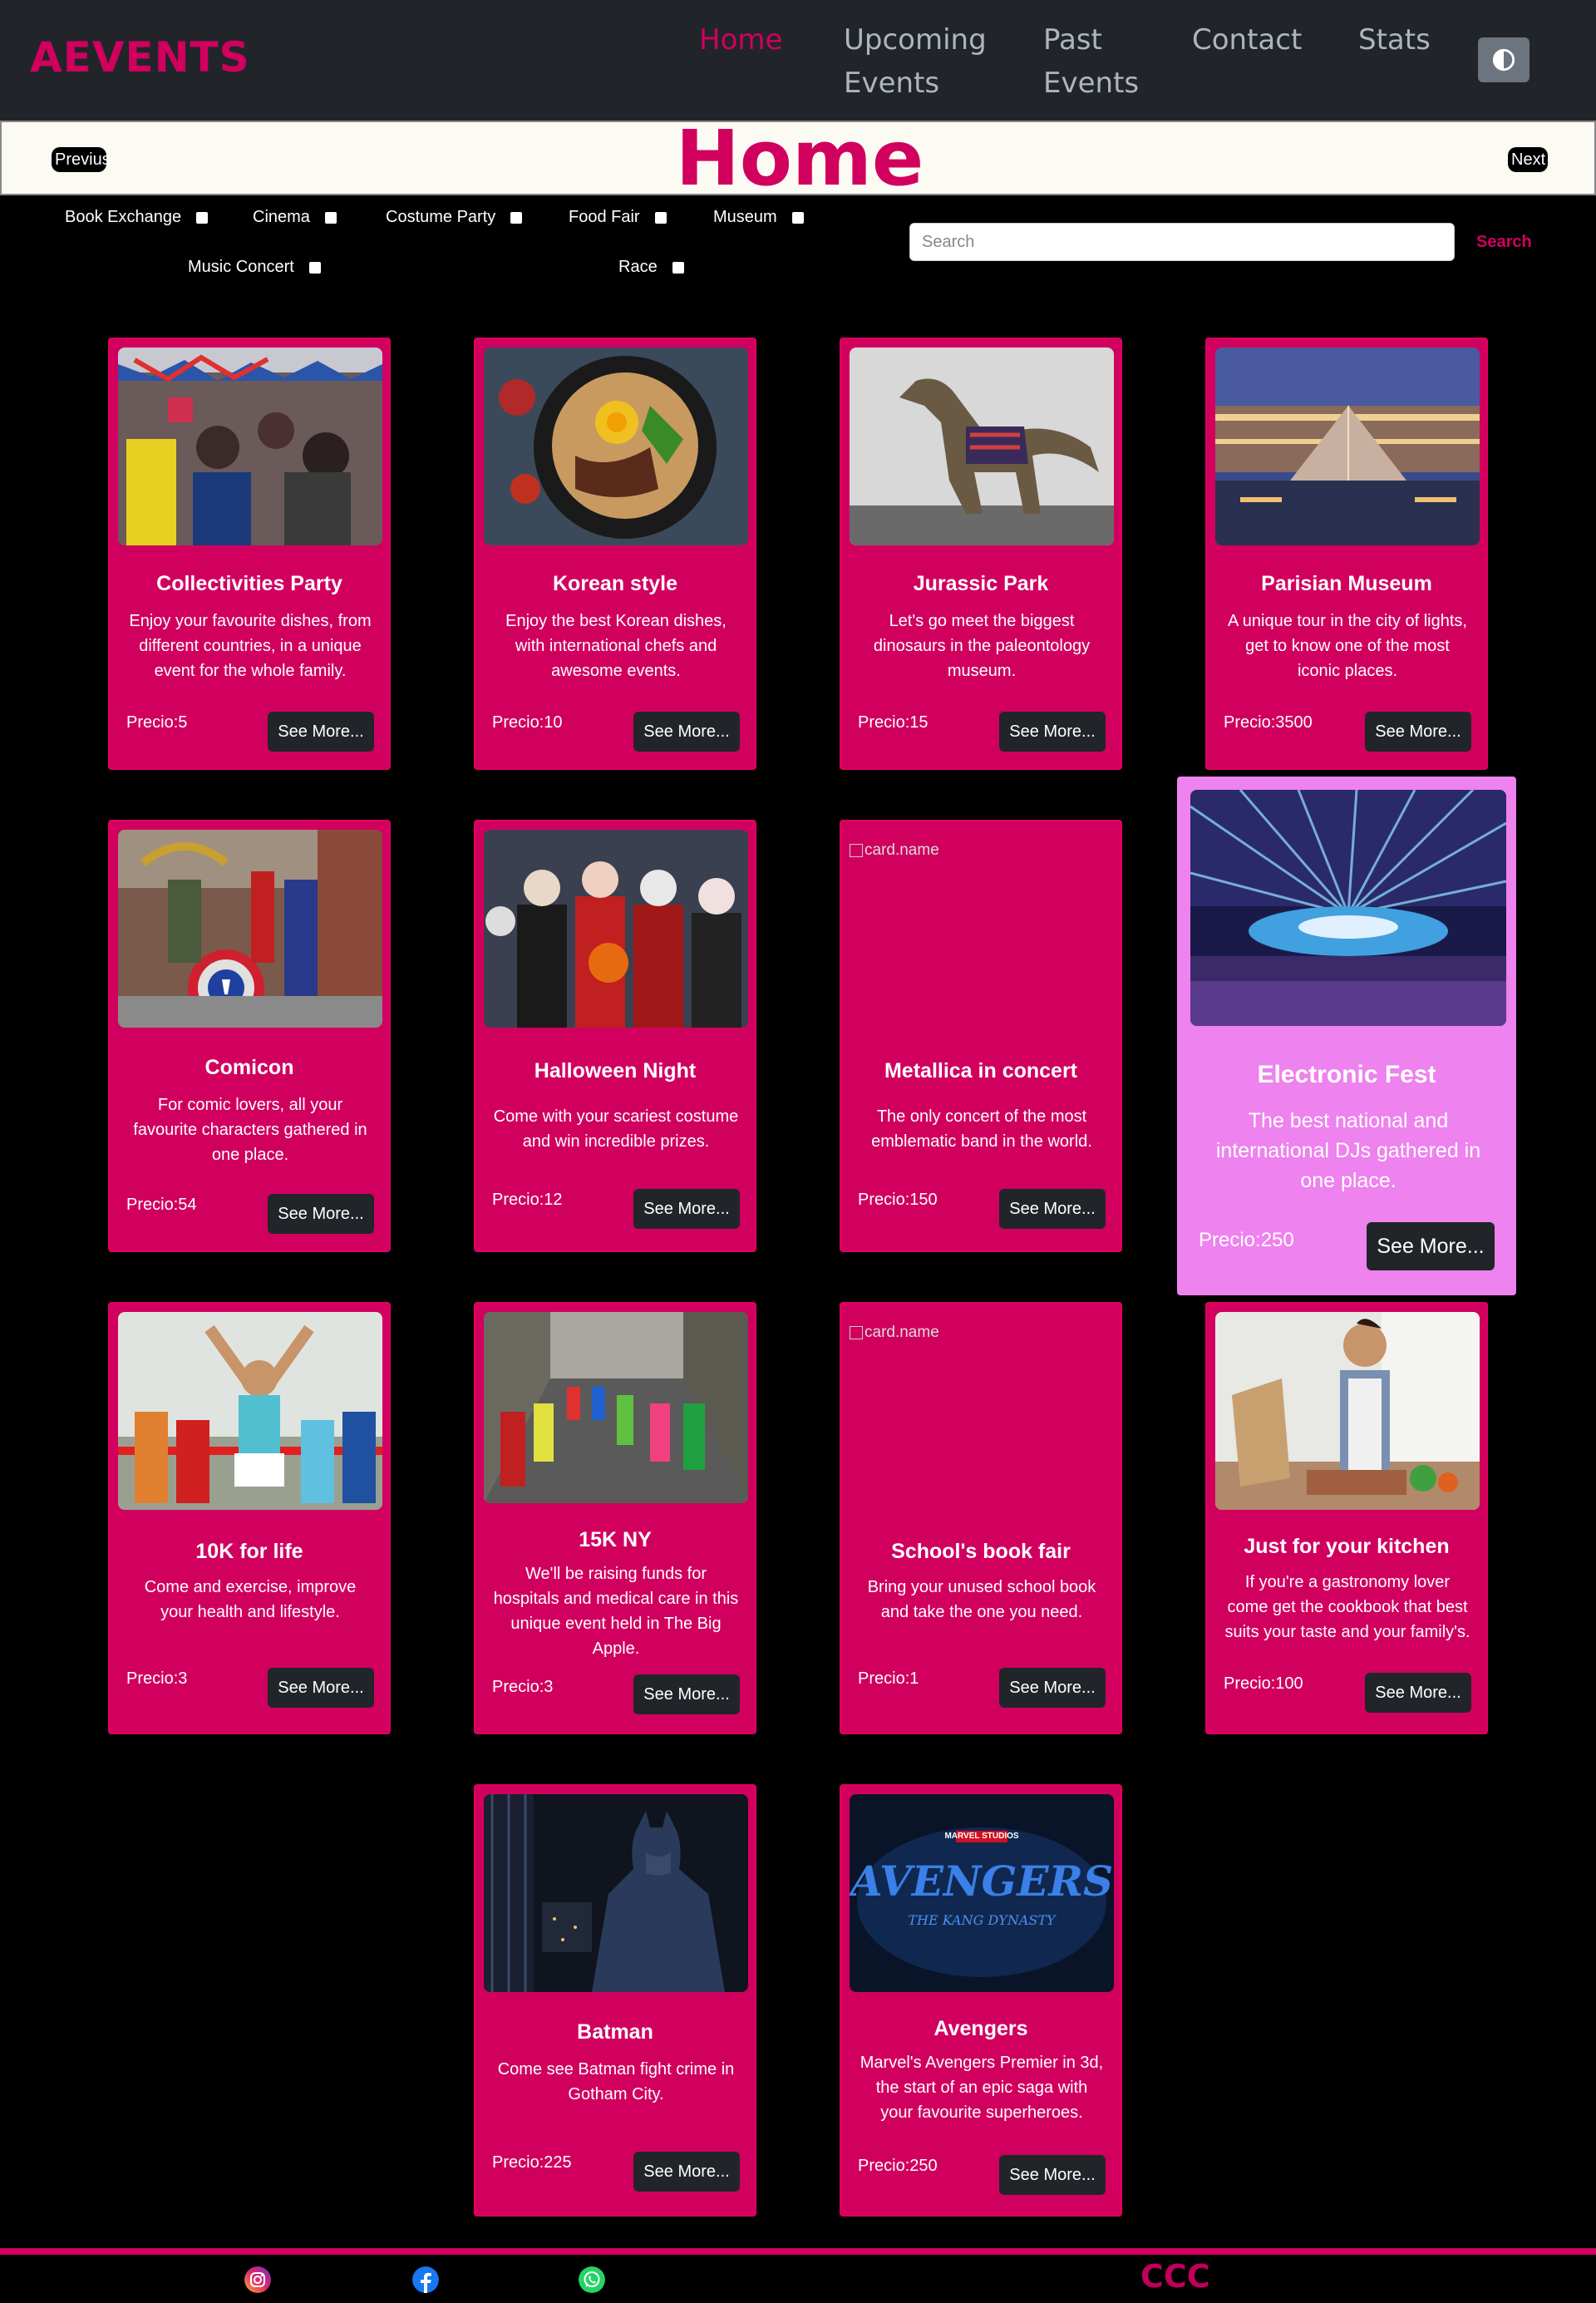  I want to click on event-price: Precio:3500, so click(1268, 722).